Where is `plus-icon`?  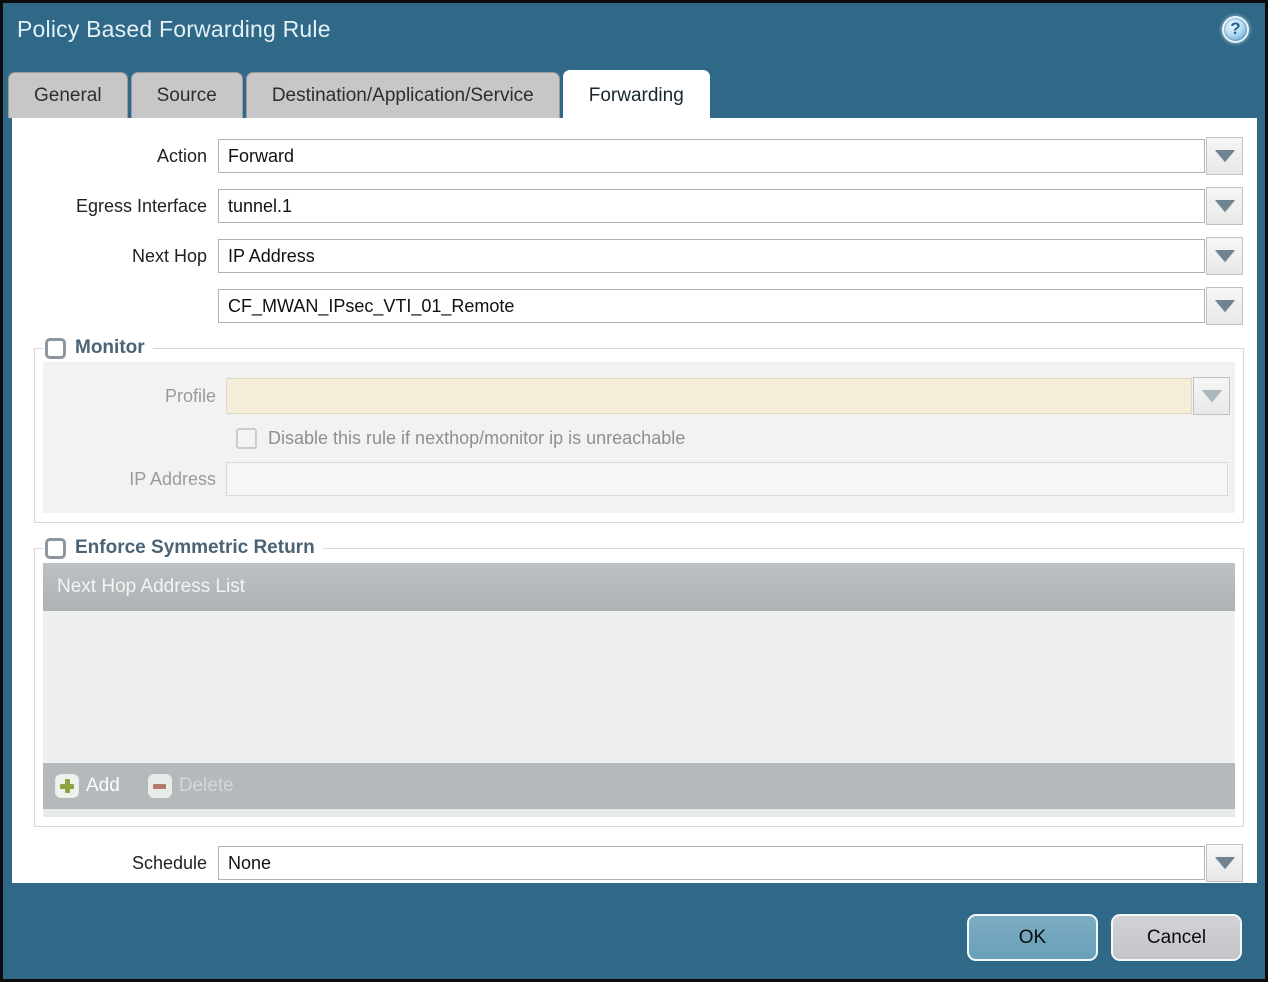
plus-icon is located at coordinates (67, 786).